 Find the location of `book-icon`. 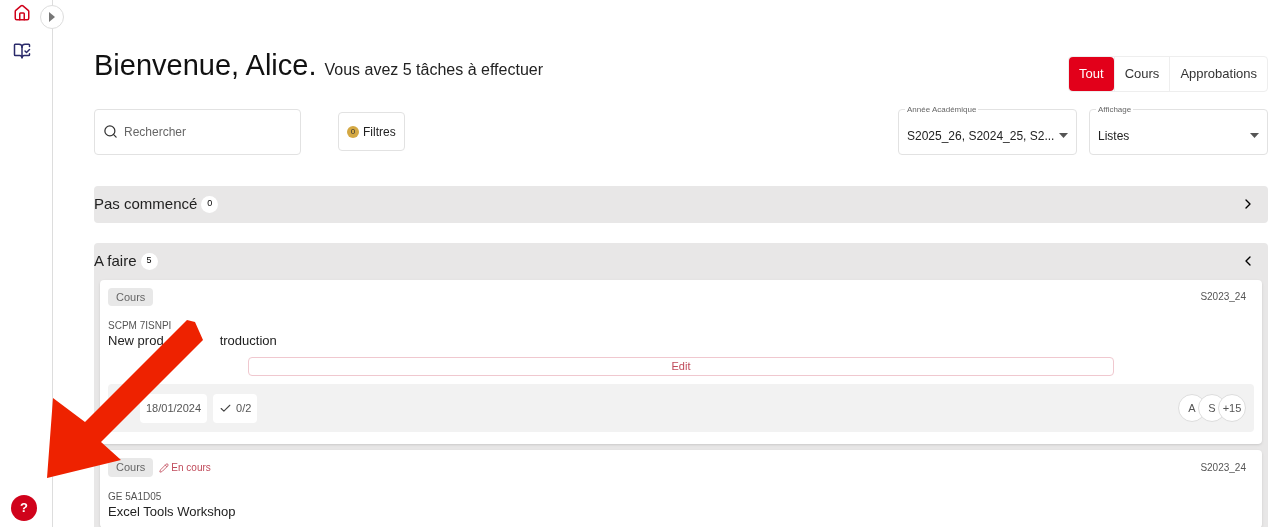

book-icon is located at coordinates (22, 51).